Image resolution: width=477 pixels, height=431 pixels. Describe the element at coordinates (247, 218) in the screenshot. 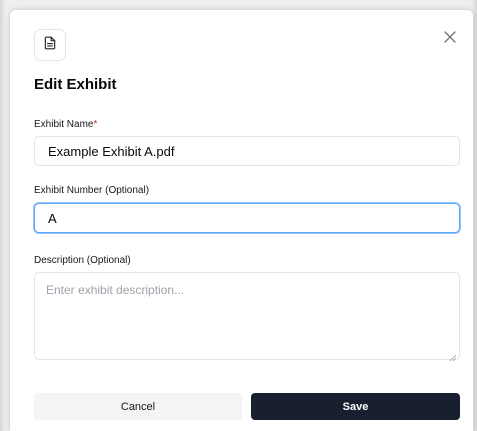

I see `exhibit-number-input: A` at that location.